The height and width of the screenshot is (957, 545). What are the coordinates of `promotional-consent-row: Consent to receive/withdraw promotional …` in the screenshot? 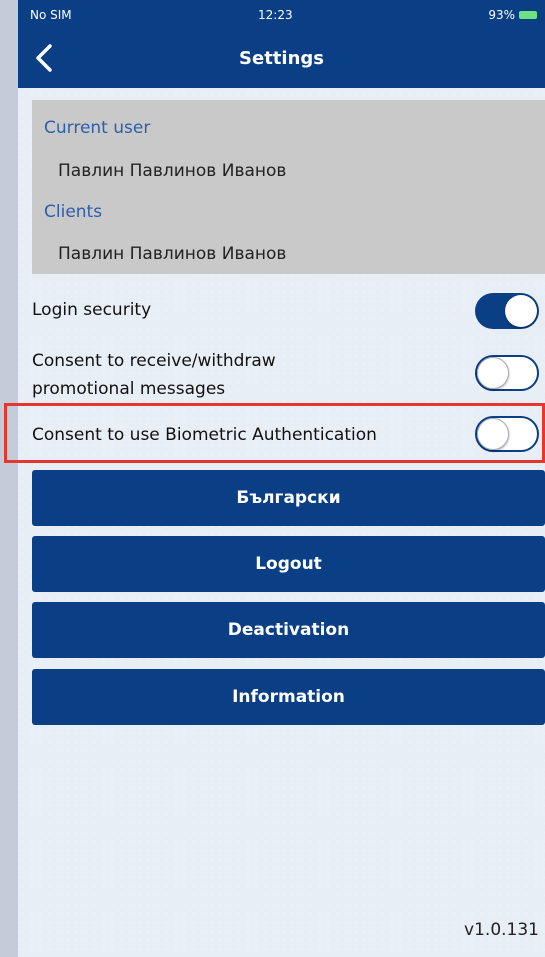 It's located at (288, 375).